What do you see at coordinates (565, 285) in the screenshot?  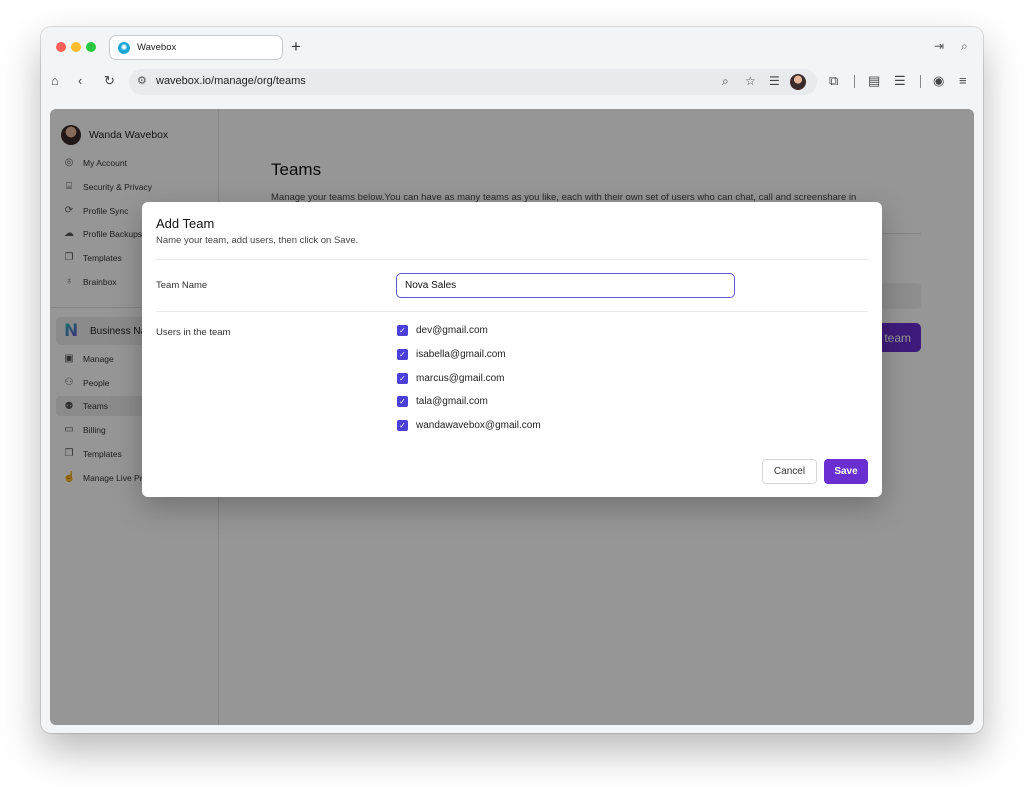 I see `team-name-input` at bounding box center [565, 285].